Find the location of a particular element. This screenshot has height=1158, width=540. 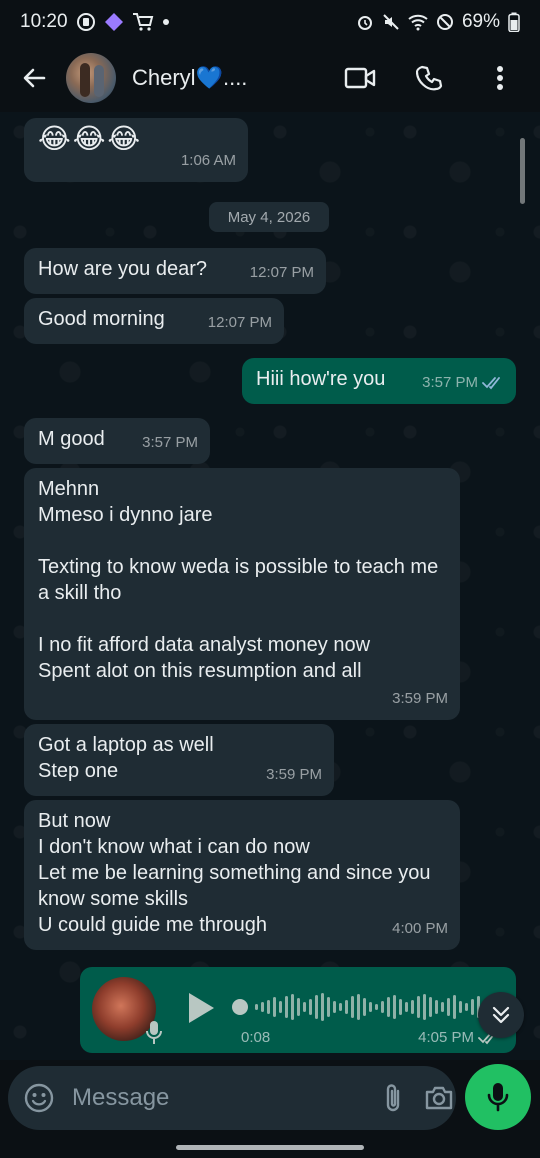

sticker-emoji-icon is located at coordinates (39, 1098).